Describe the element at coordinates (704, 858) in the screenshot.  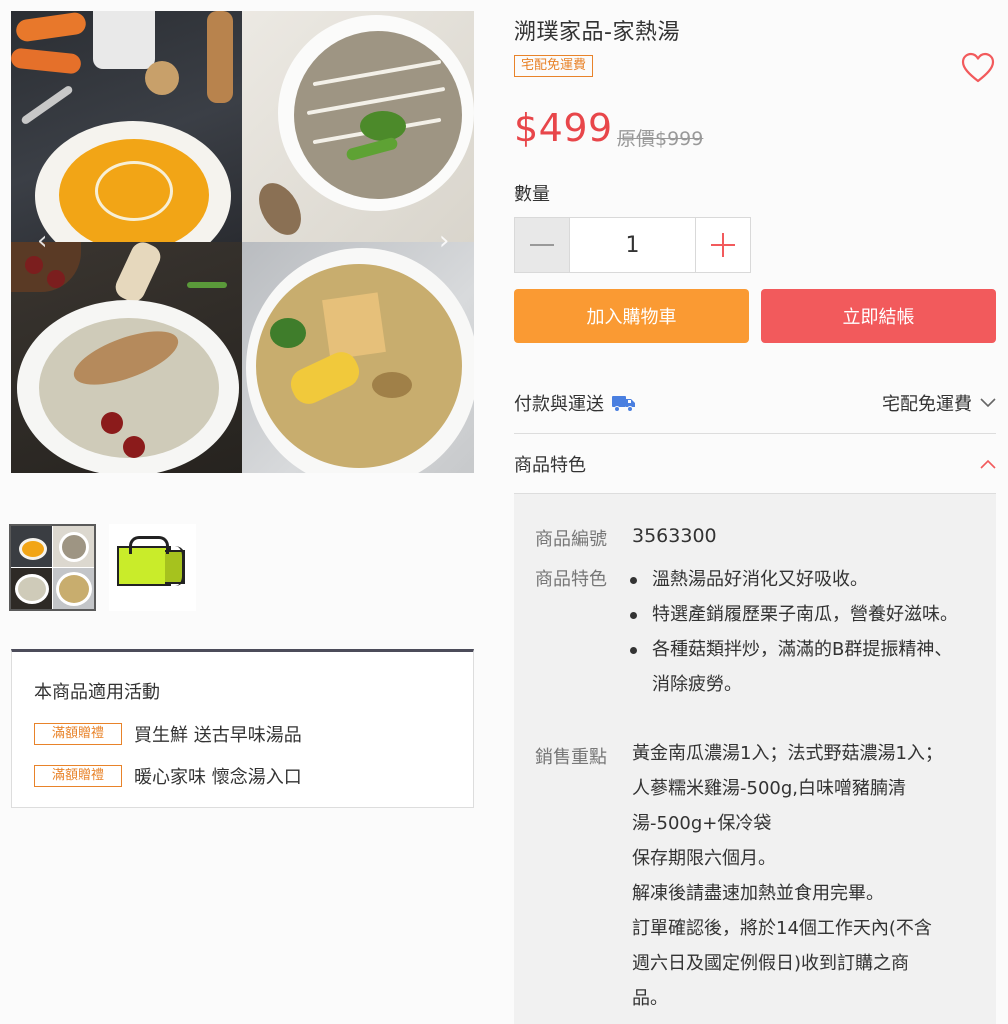
I see `text-line: 保存期限六個月。` at that location.